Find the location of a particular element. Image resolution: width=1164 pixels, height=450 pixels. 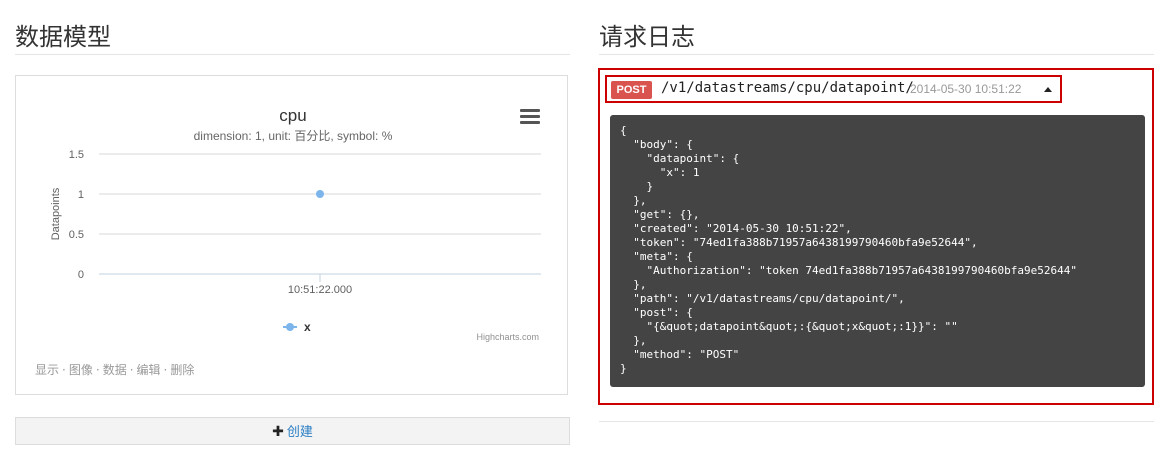

y-axis-title: Datapoints is located at coordinates (56, 213).